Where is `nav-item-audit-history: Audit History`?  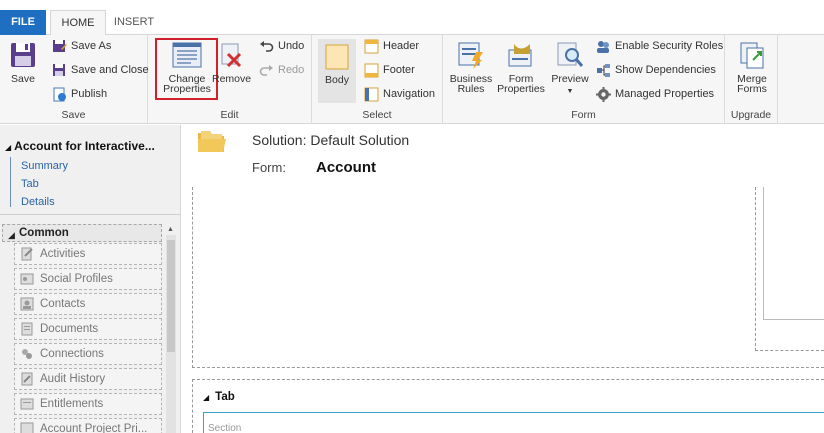
nav-item-audit-history: Audit History is located at coordinates (88, 379).